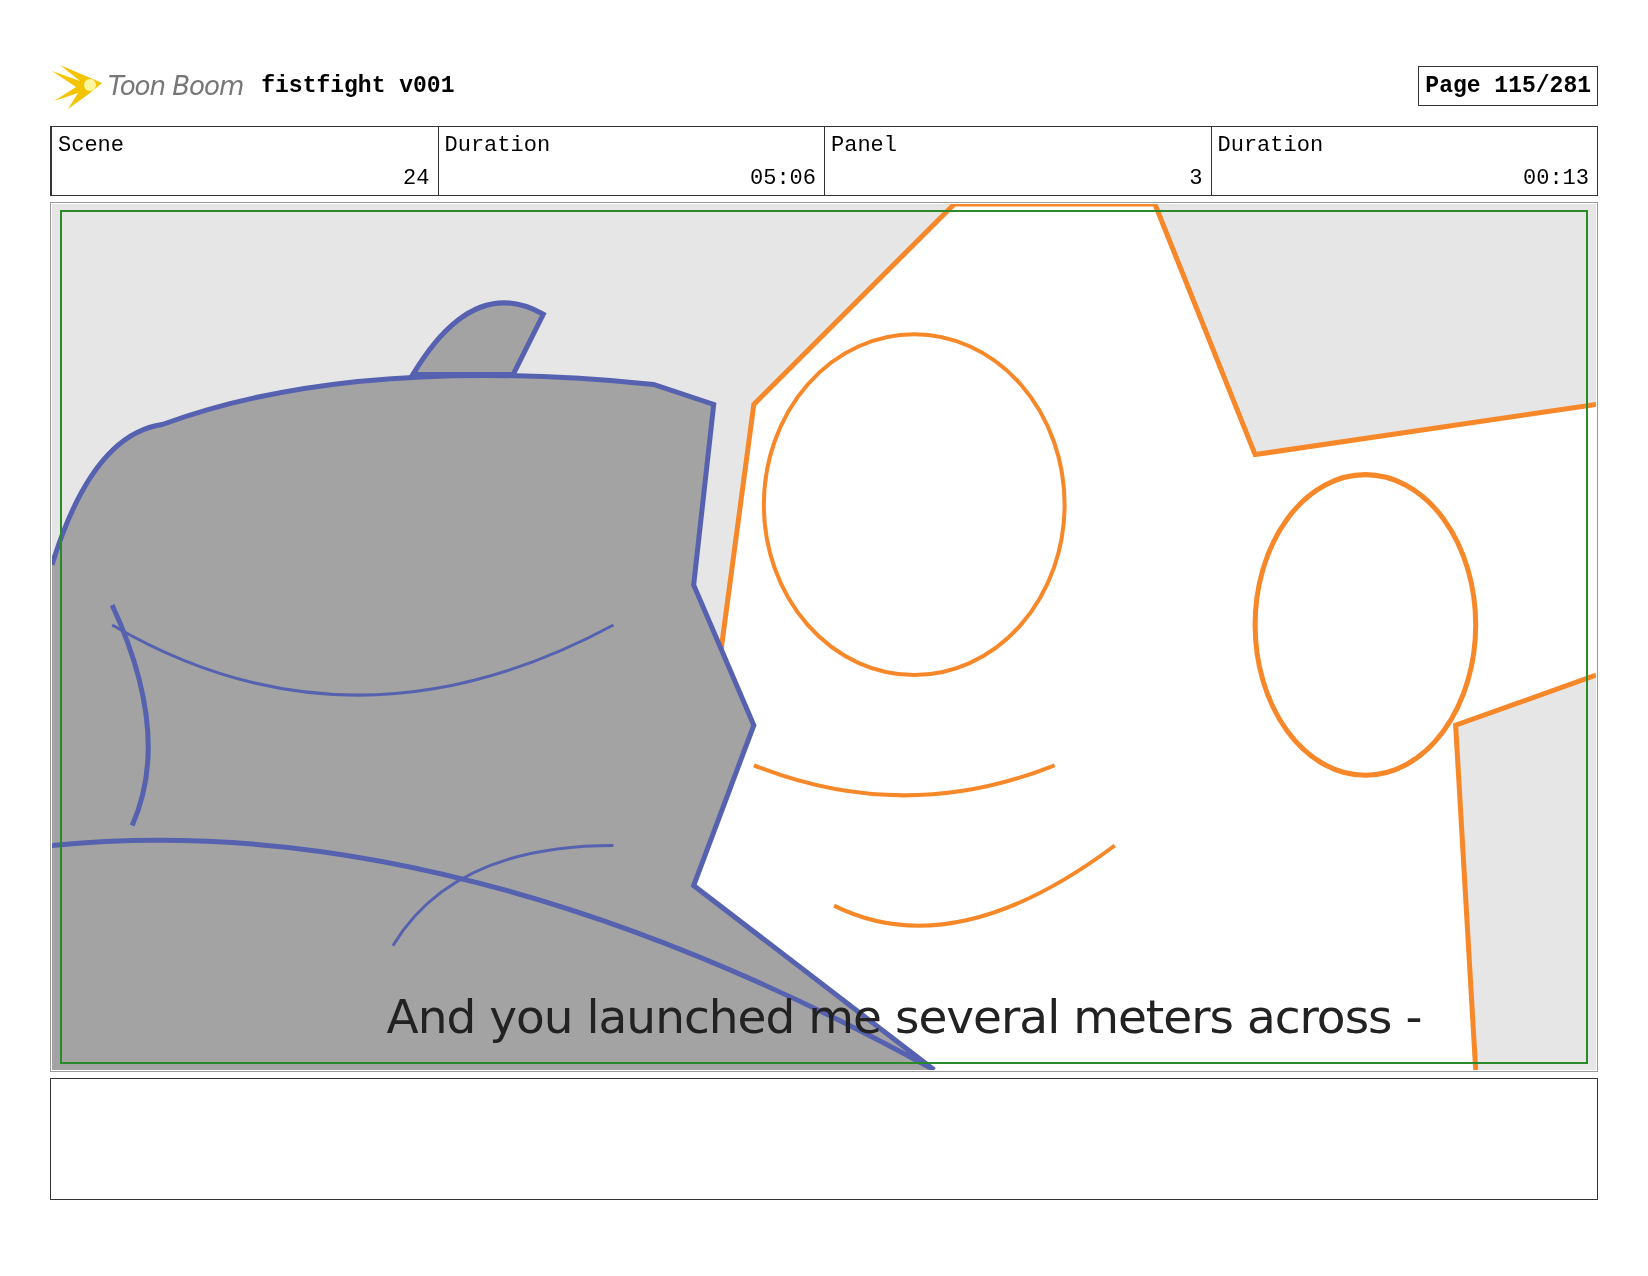 The width and height of the screenshot is (1648, 1276). I want to click on info-cell: Panel 3, so click(1017, 161).